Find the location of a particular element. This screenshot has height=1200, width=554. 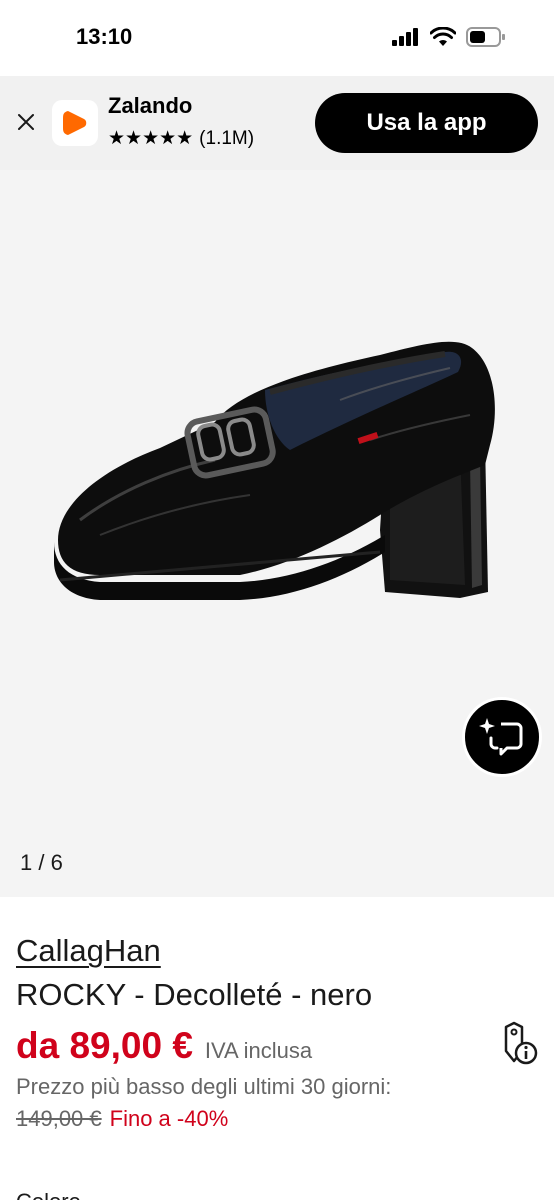

product-name: ROCKY - Decolleté - nero is located at coordinates (194, 994).